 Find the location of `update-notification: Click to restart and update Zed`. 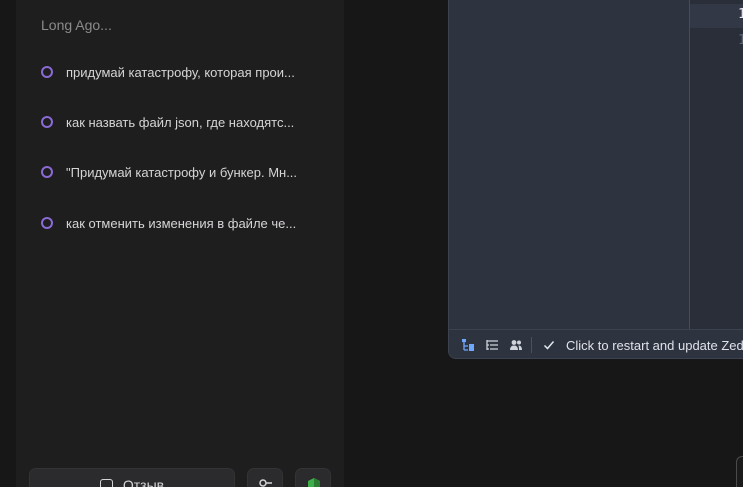

update-notification: Click to restart and update Zed is located at coordinates (654, 345).